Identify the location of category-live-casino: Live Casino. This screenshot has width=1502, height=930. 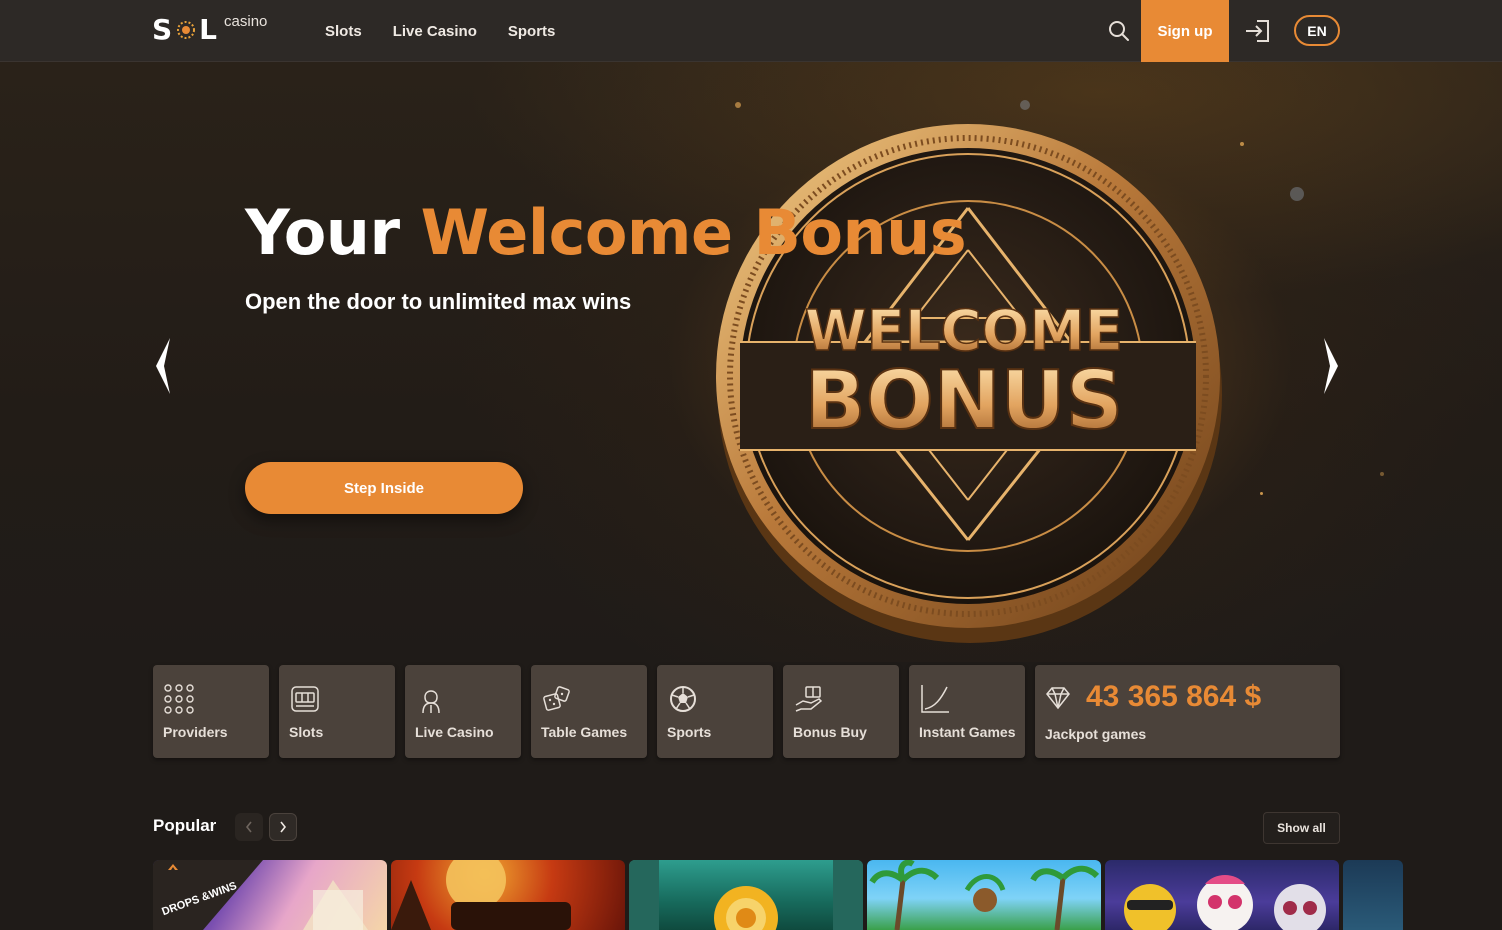
(463, 711).